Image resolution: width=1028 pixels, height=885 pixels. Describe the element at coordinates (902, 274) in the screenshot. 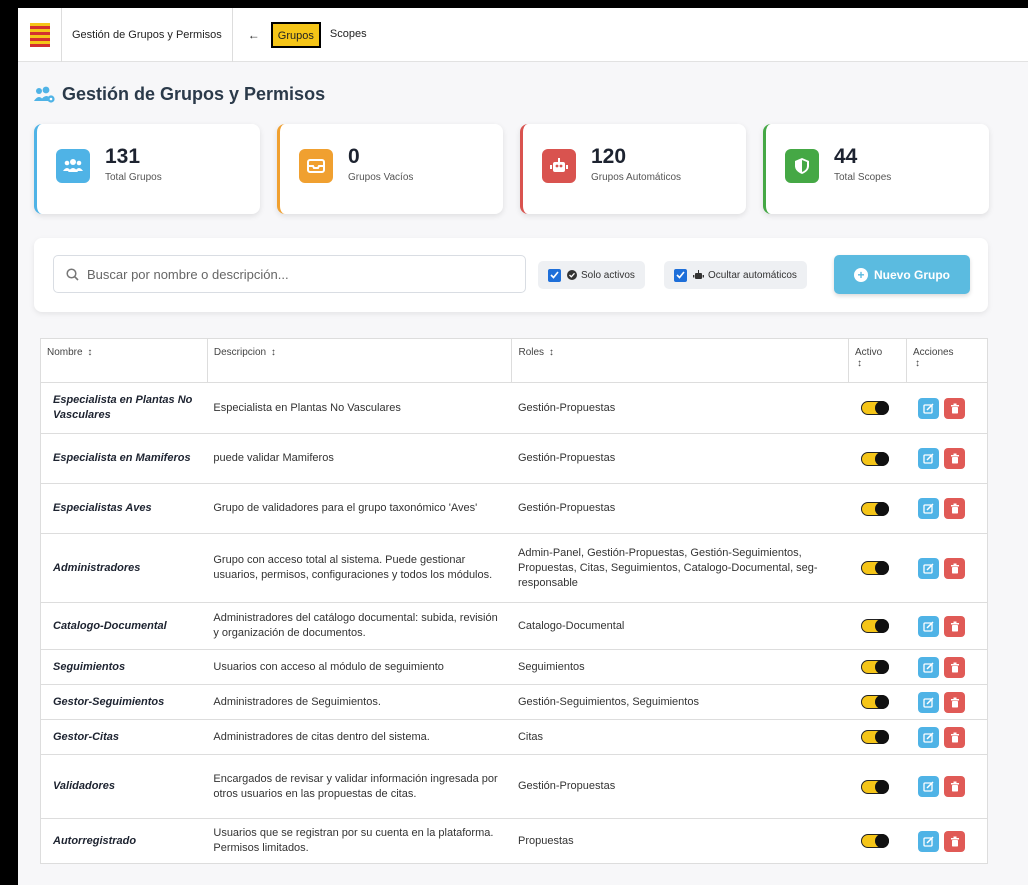

I see `new-group-button: + Nuevo Grupo` at that location.